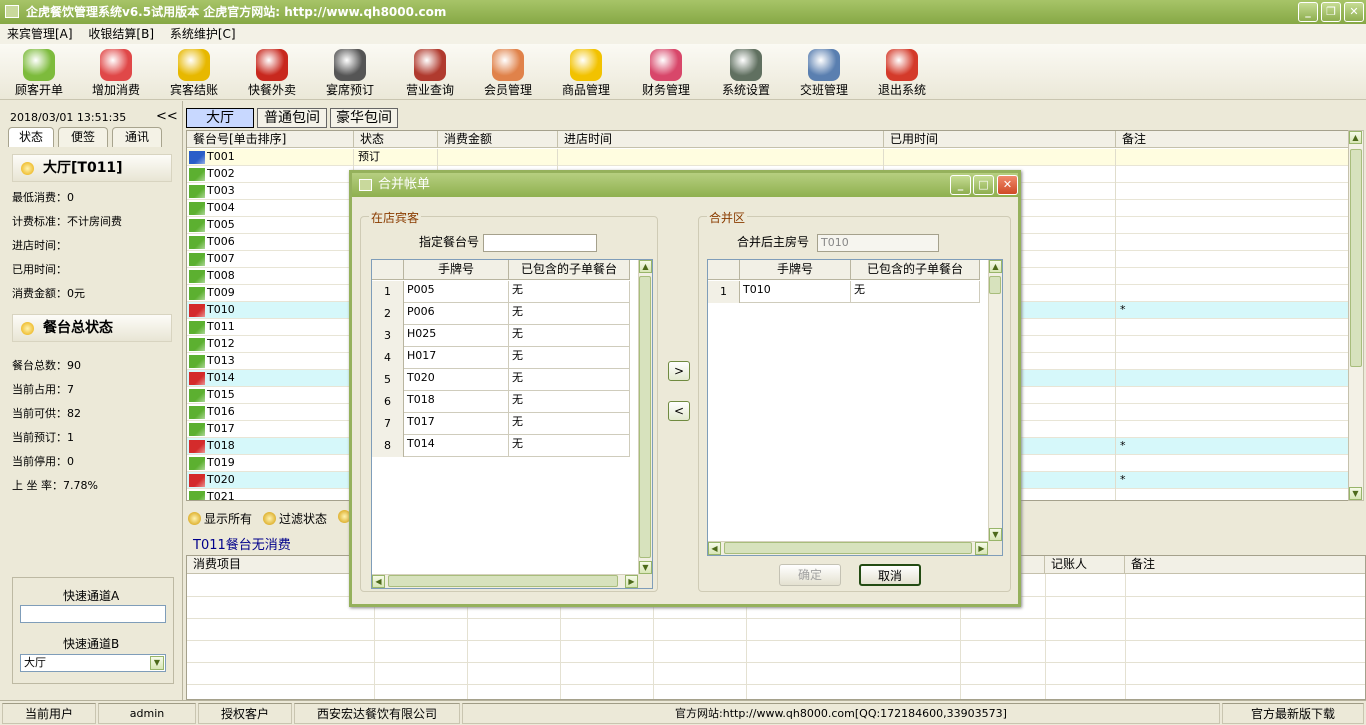 The width and height of the screenshot is (1366, 725). I want to click on enter-time: 进店时间：, so click(39, 245).